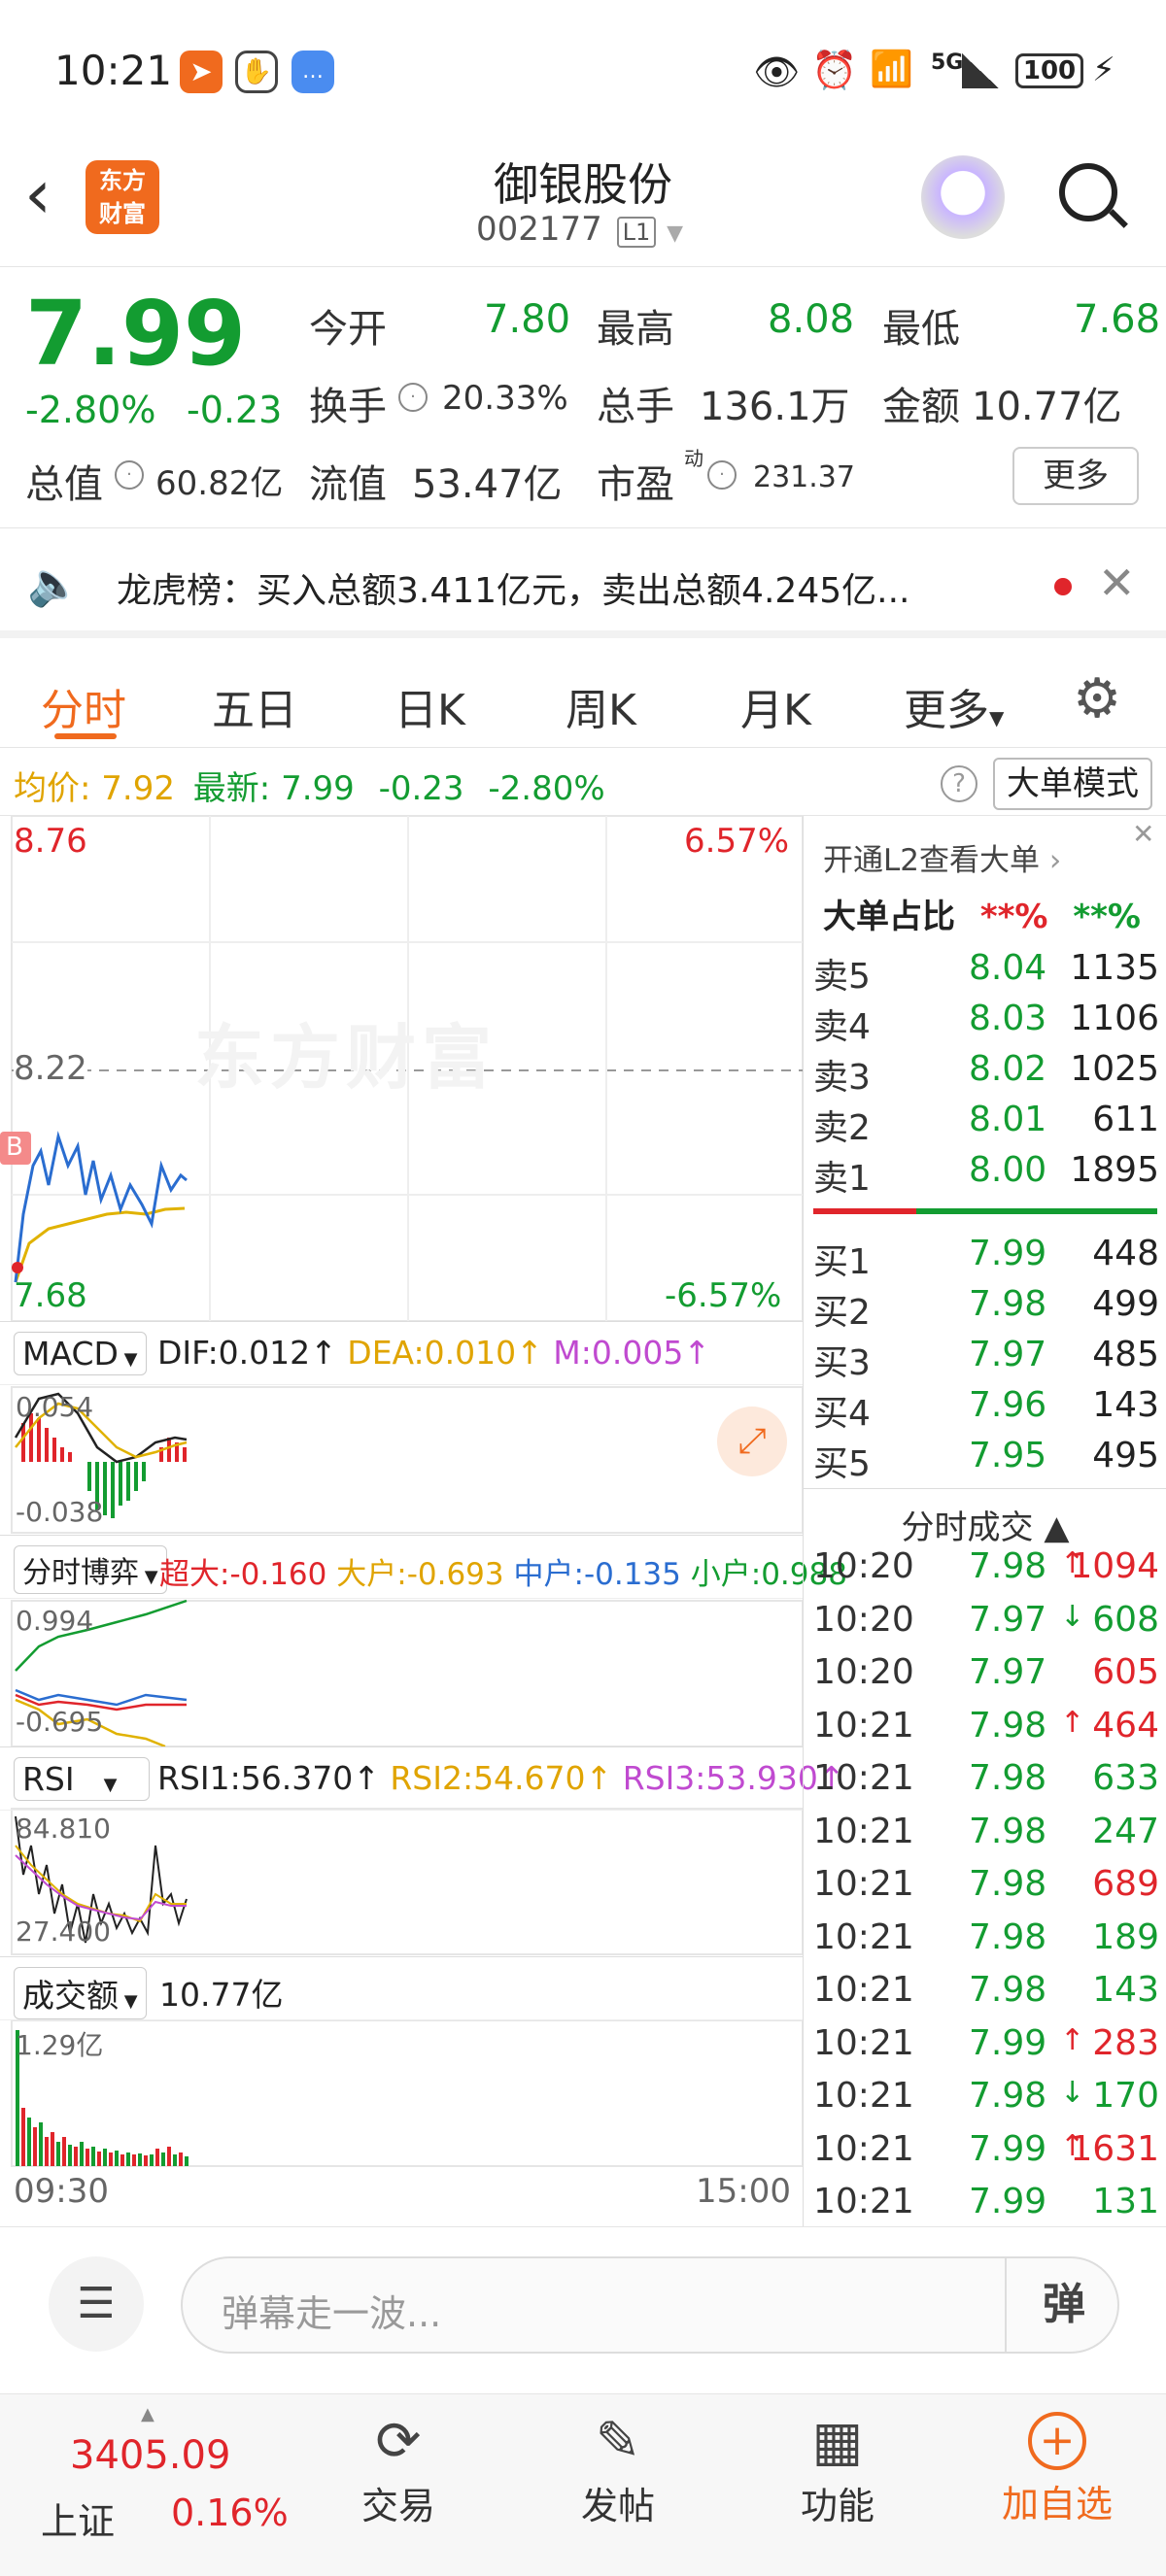 The width and height of the screenshot is (1166, 2576). I want to click on stock-code-row: 002177 L1 ▼, so click(579, 229).